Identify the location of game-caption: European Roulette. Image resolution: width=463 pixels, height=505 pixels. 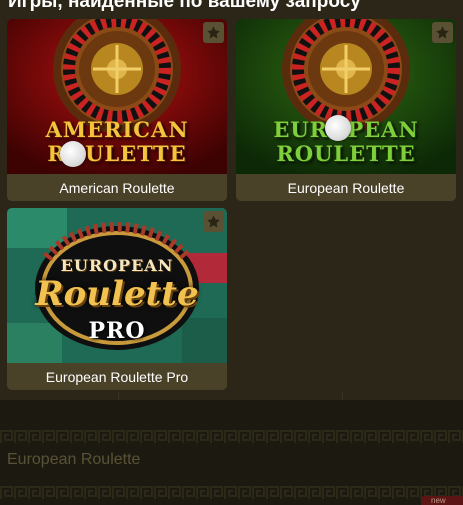
(346, 187).